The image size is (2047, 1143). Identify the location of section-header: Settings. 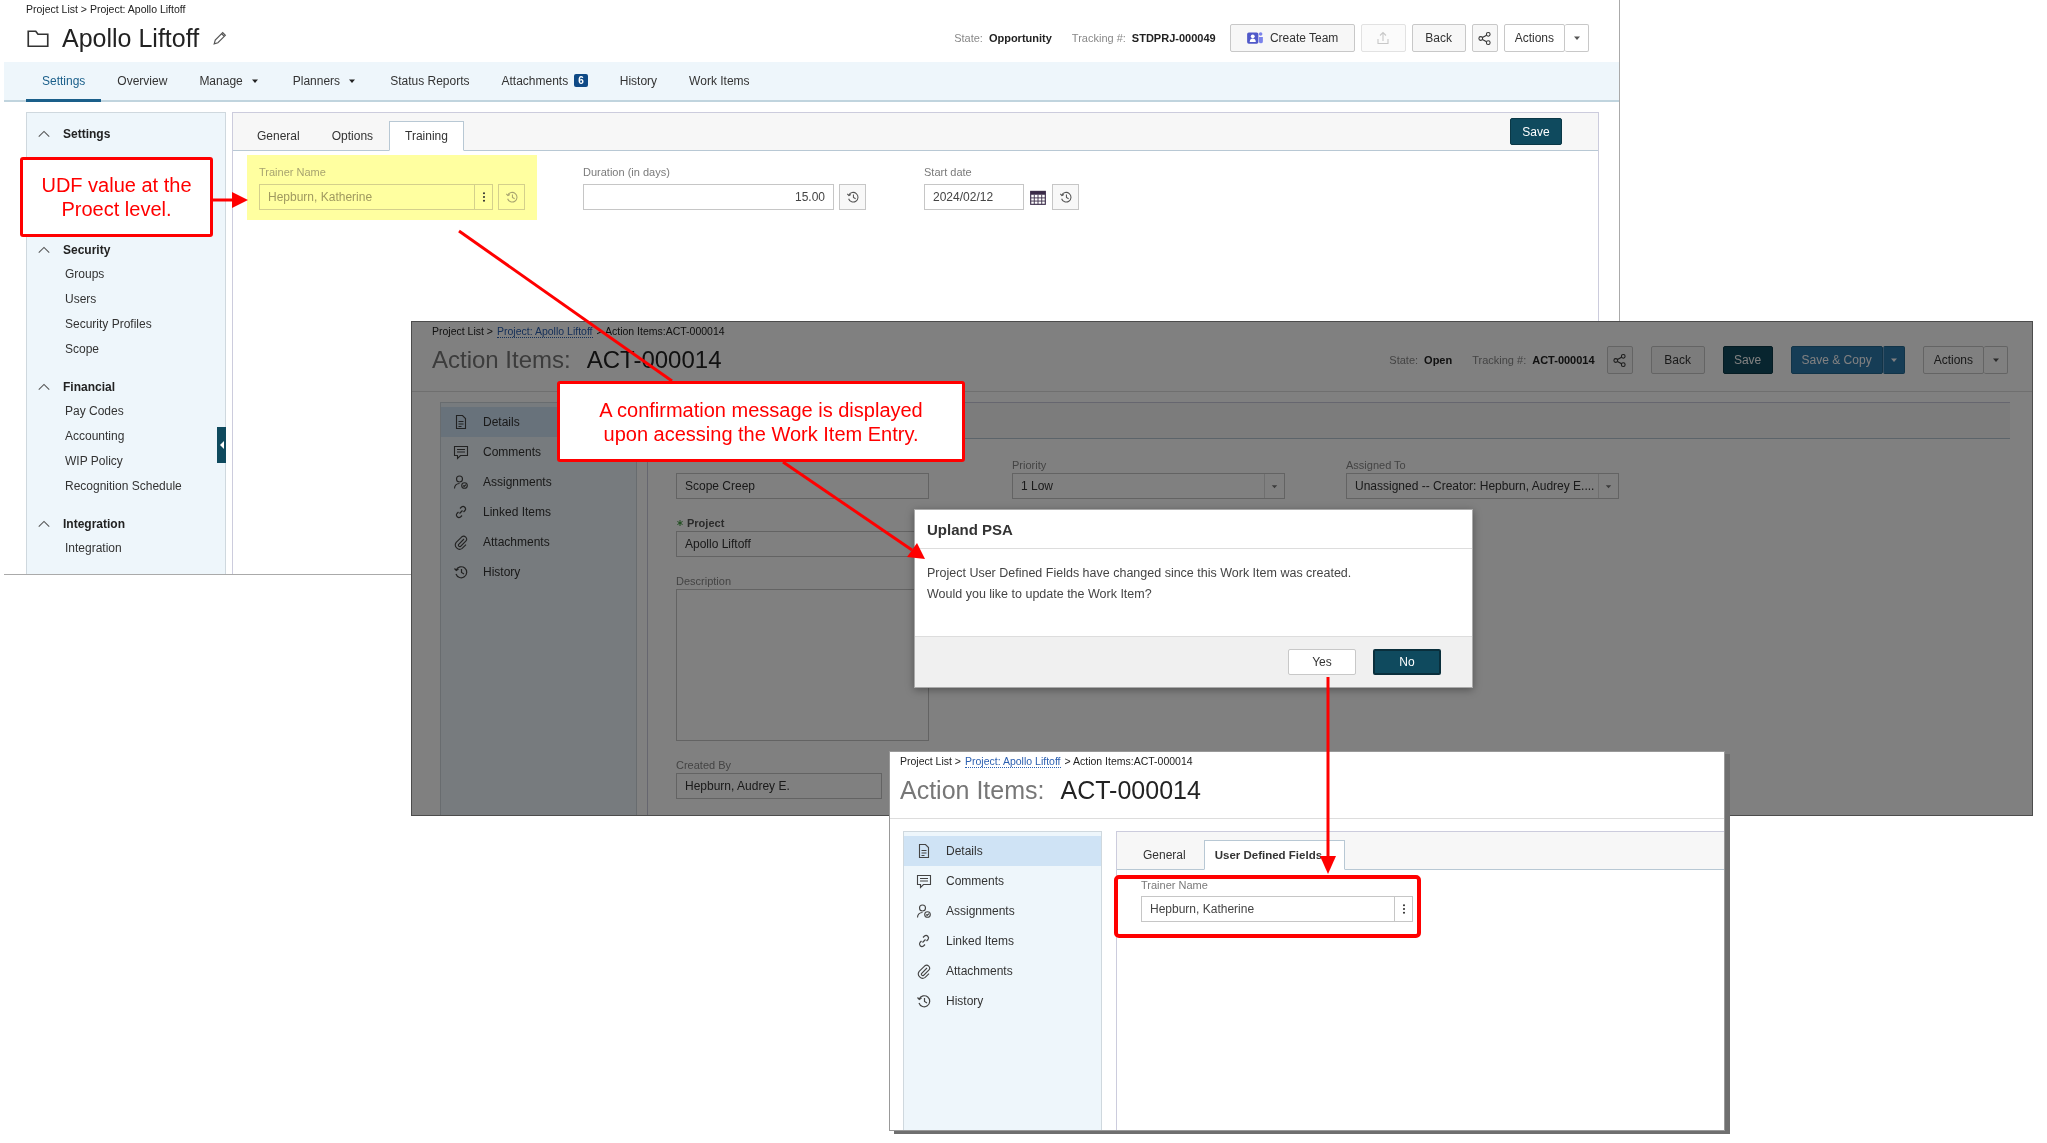
(72, 133).